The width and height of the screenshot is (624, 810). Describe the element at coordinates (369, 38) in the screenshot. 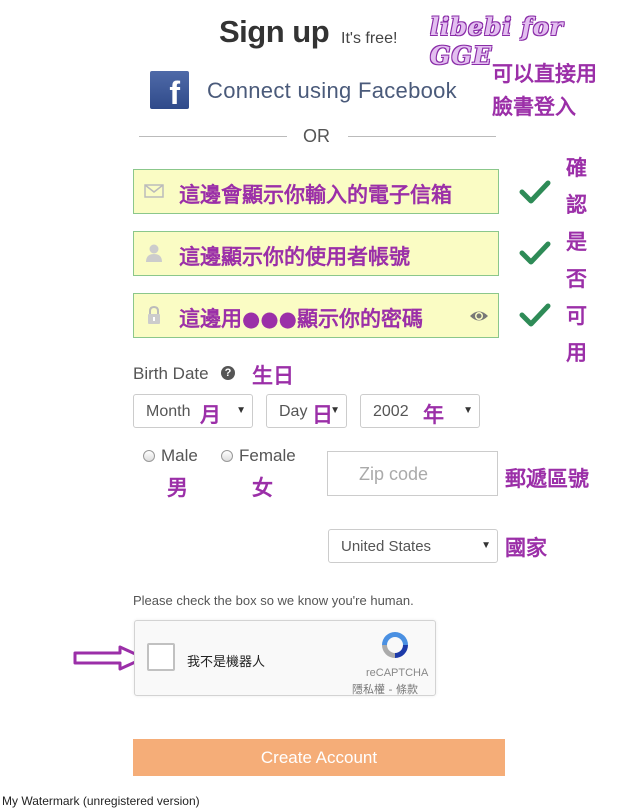

I see `page-subtitle: It's free!` at that location.